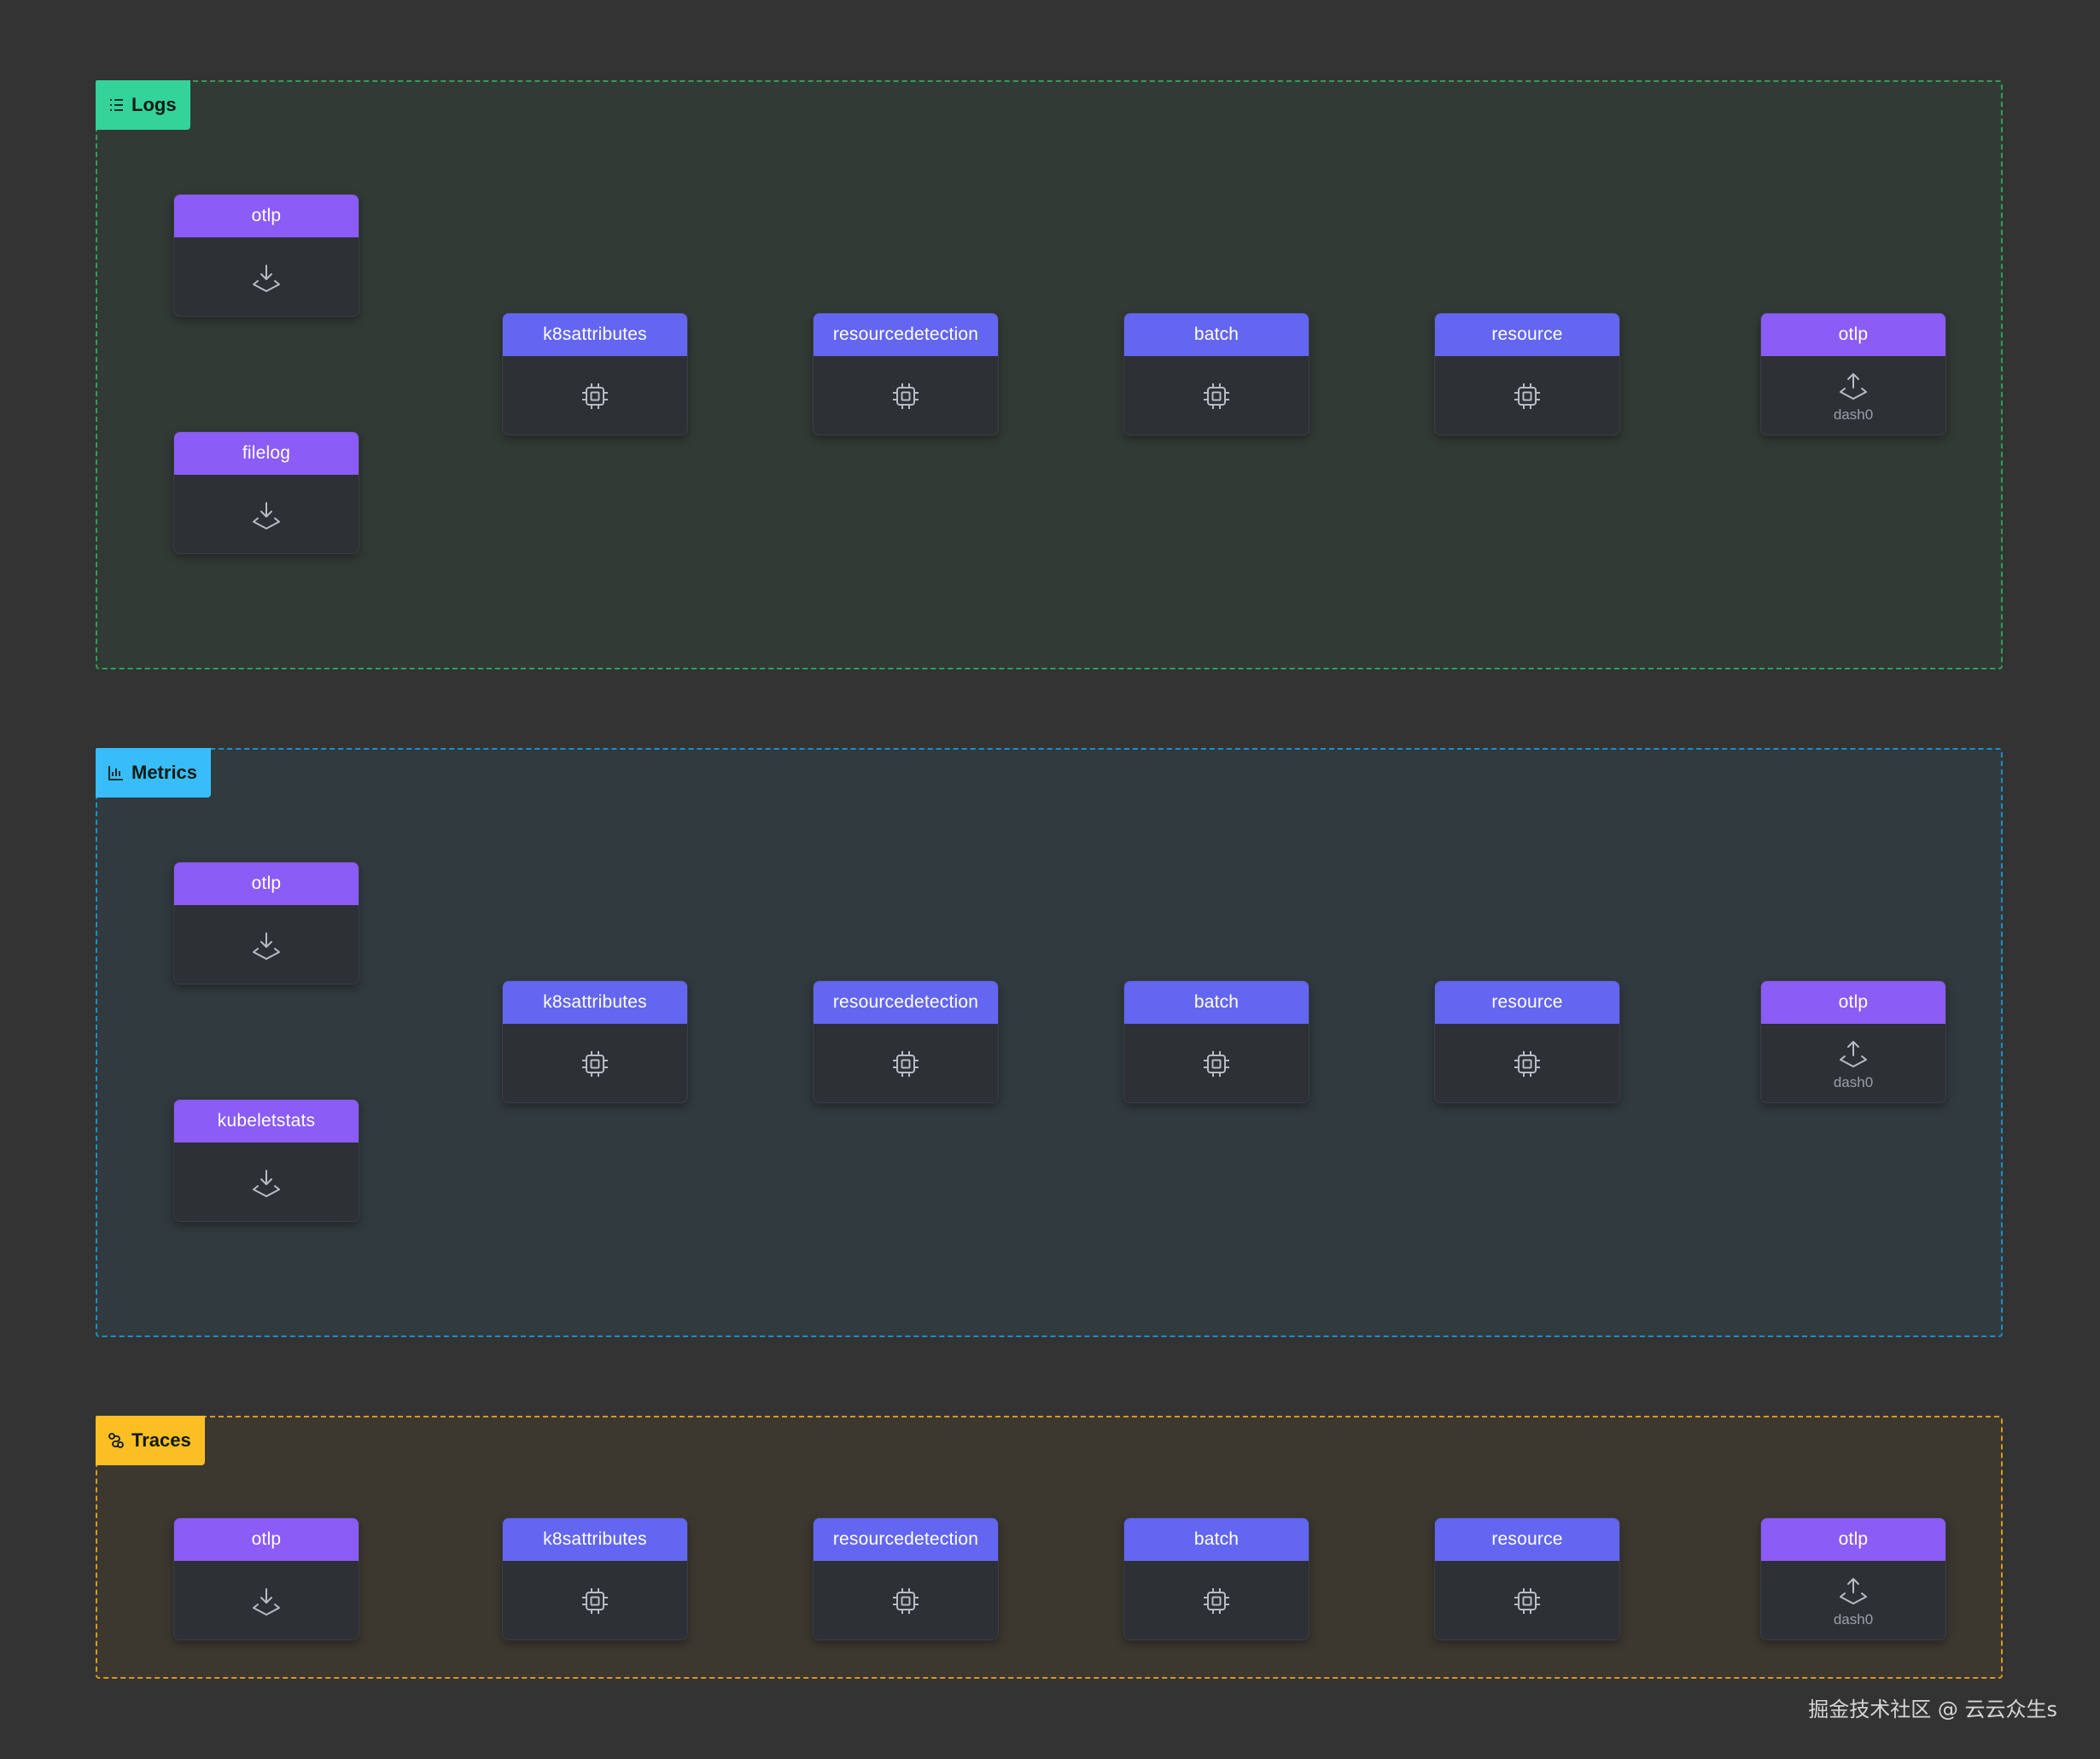 The image size is (2100, 1759). I want to click on receiver-node: kubeletstats, so click(266, 1160).